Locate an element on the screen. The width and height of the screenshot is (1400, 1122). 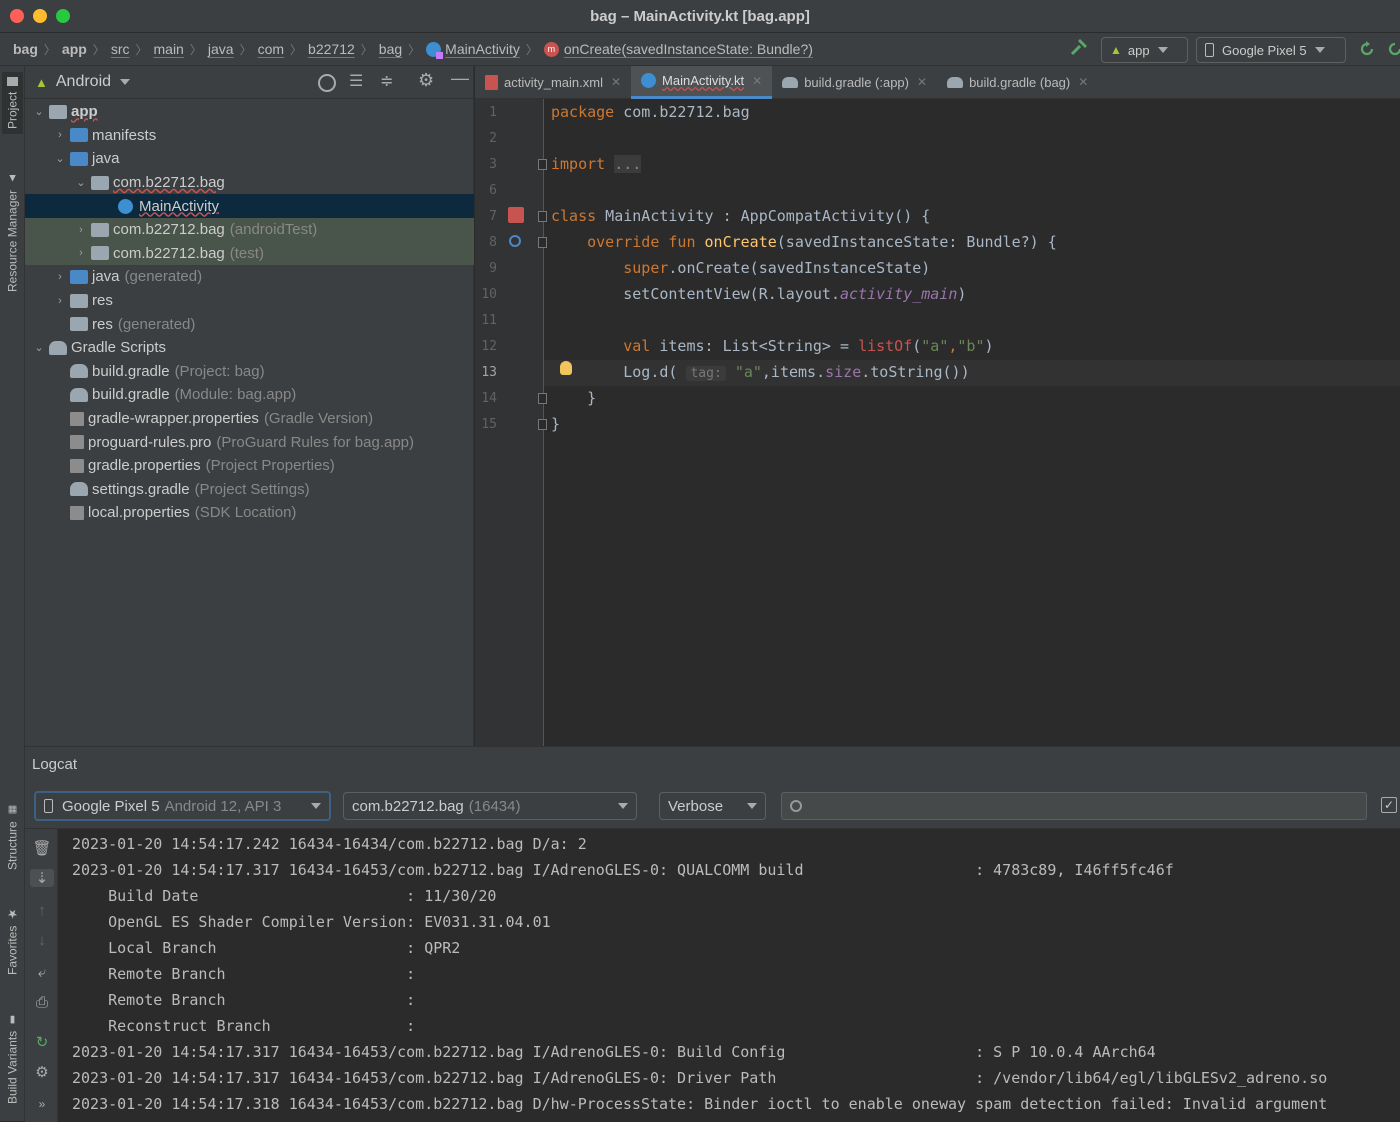
title-bar: bag – MainActivity.kt [bag.app] is located at coordinates (700, 16).